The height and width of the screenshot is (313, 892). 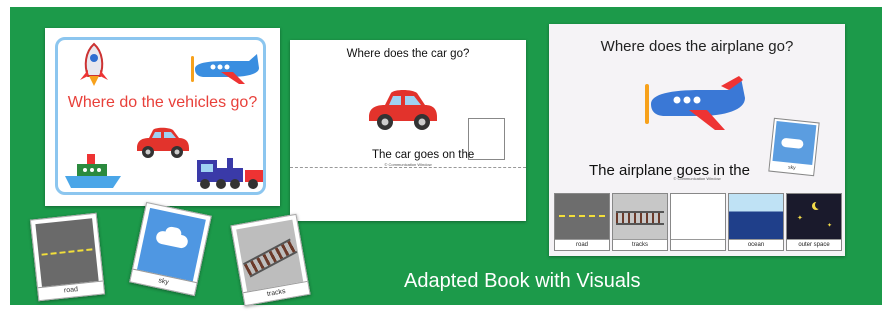 I want to click on cut-line, so click(x=408, y=167).